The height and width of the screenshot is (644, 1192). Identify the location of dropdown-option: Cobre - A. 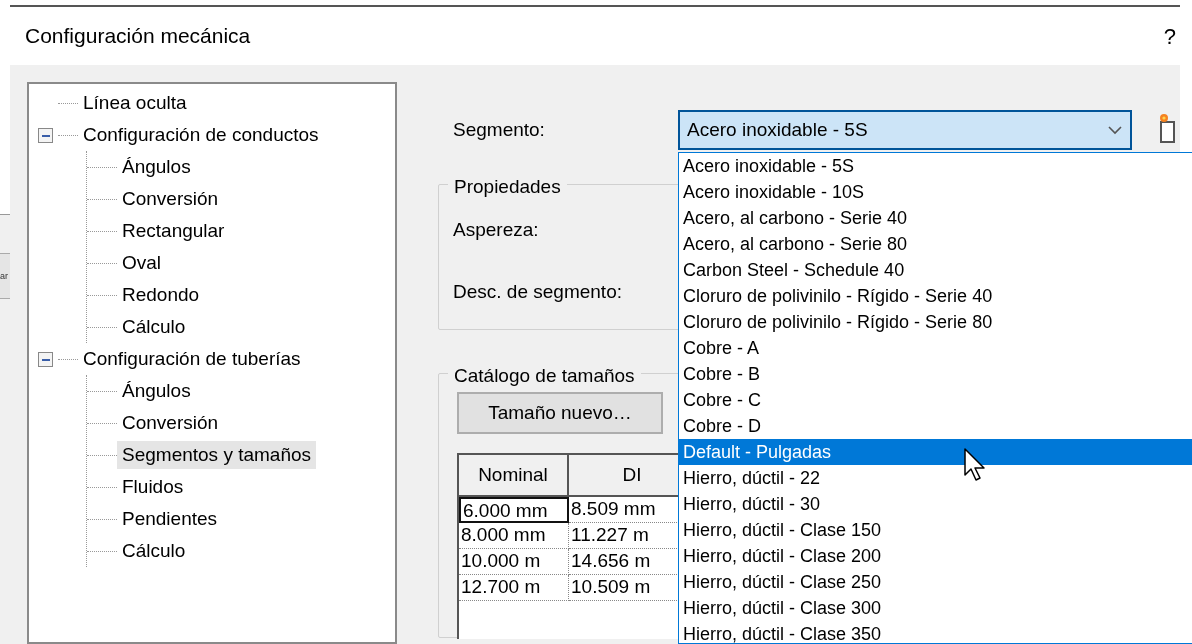
(935, 348).